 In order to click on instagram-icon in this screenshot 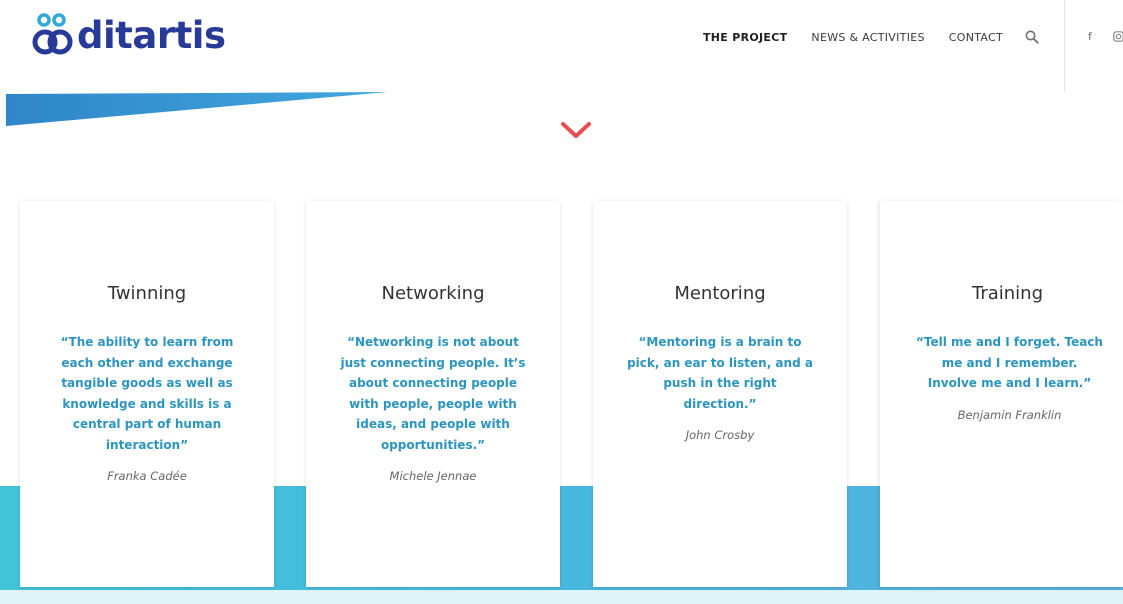, I will do `click(1118, 36)`.